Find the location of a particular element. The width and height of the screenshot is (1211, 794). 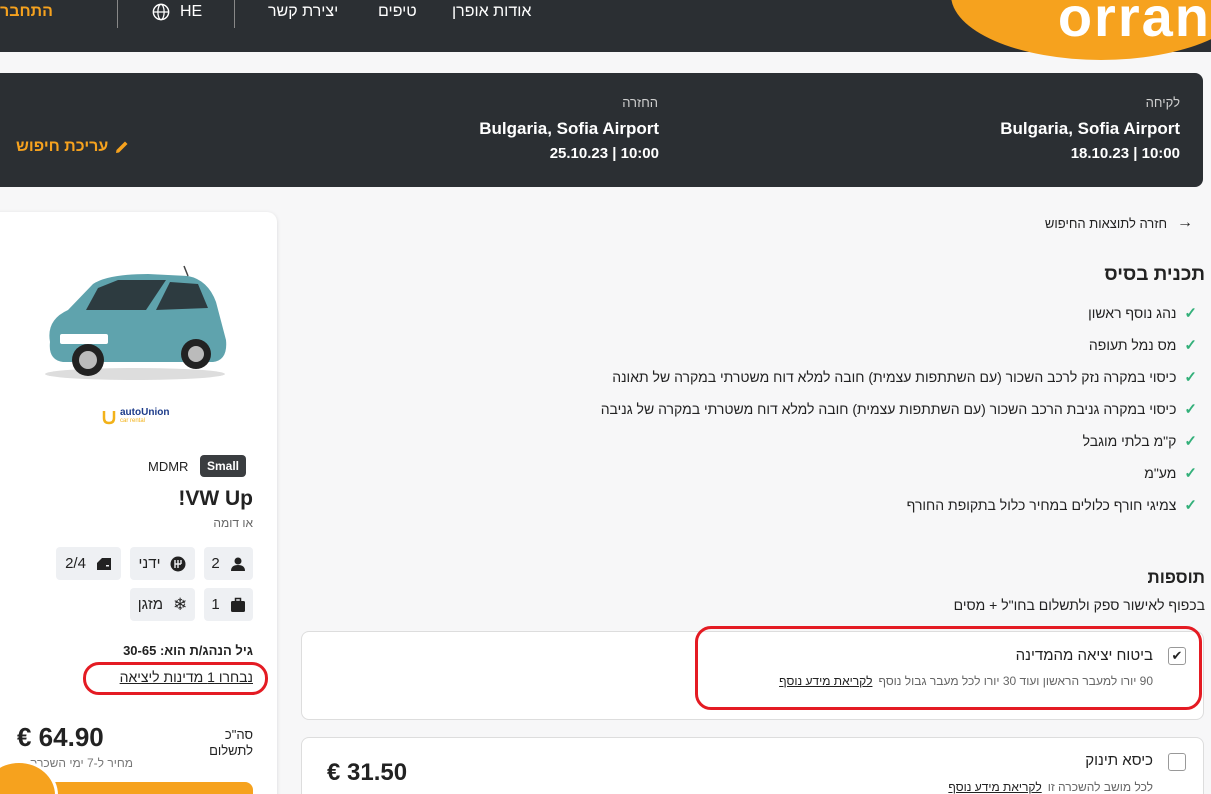

nav-contact: יצירת קשר is located at coordinates (303, 12).